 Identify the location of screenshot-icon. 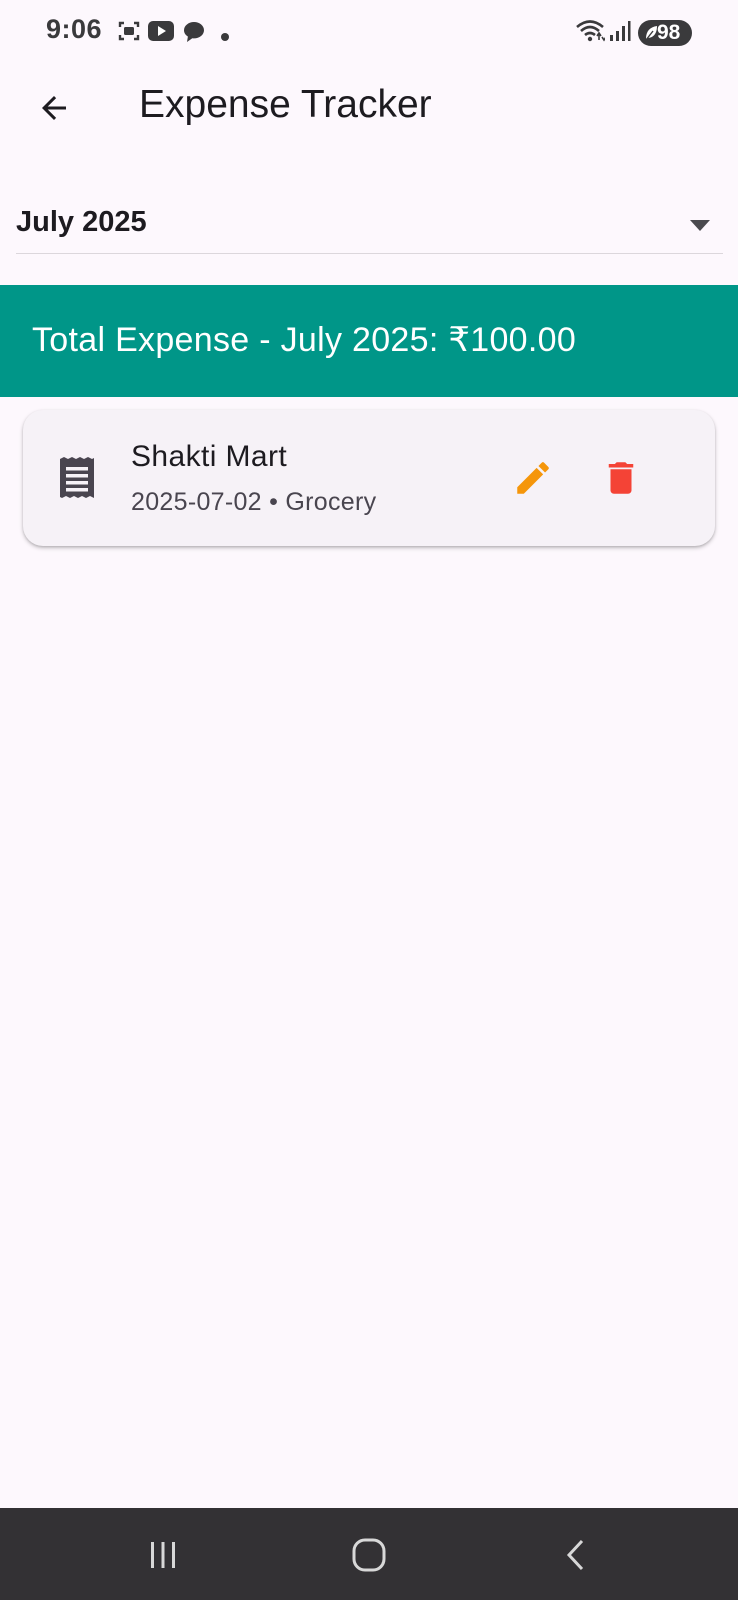
(129, 33).